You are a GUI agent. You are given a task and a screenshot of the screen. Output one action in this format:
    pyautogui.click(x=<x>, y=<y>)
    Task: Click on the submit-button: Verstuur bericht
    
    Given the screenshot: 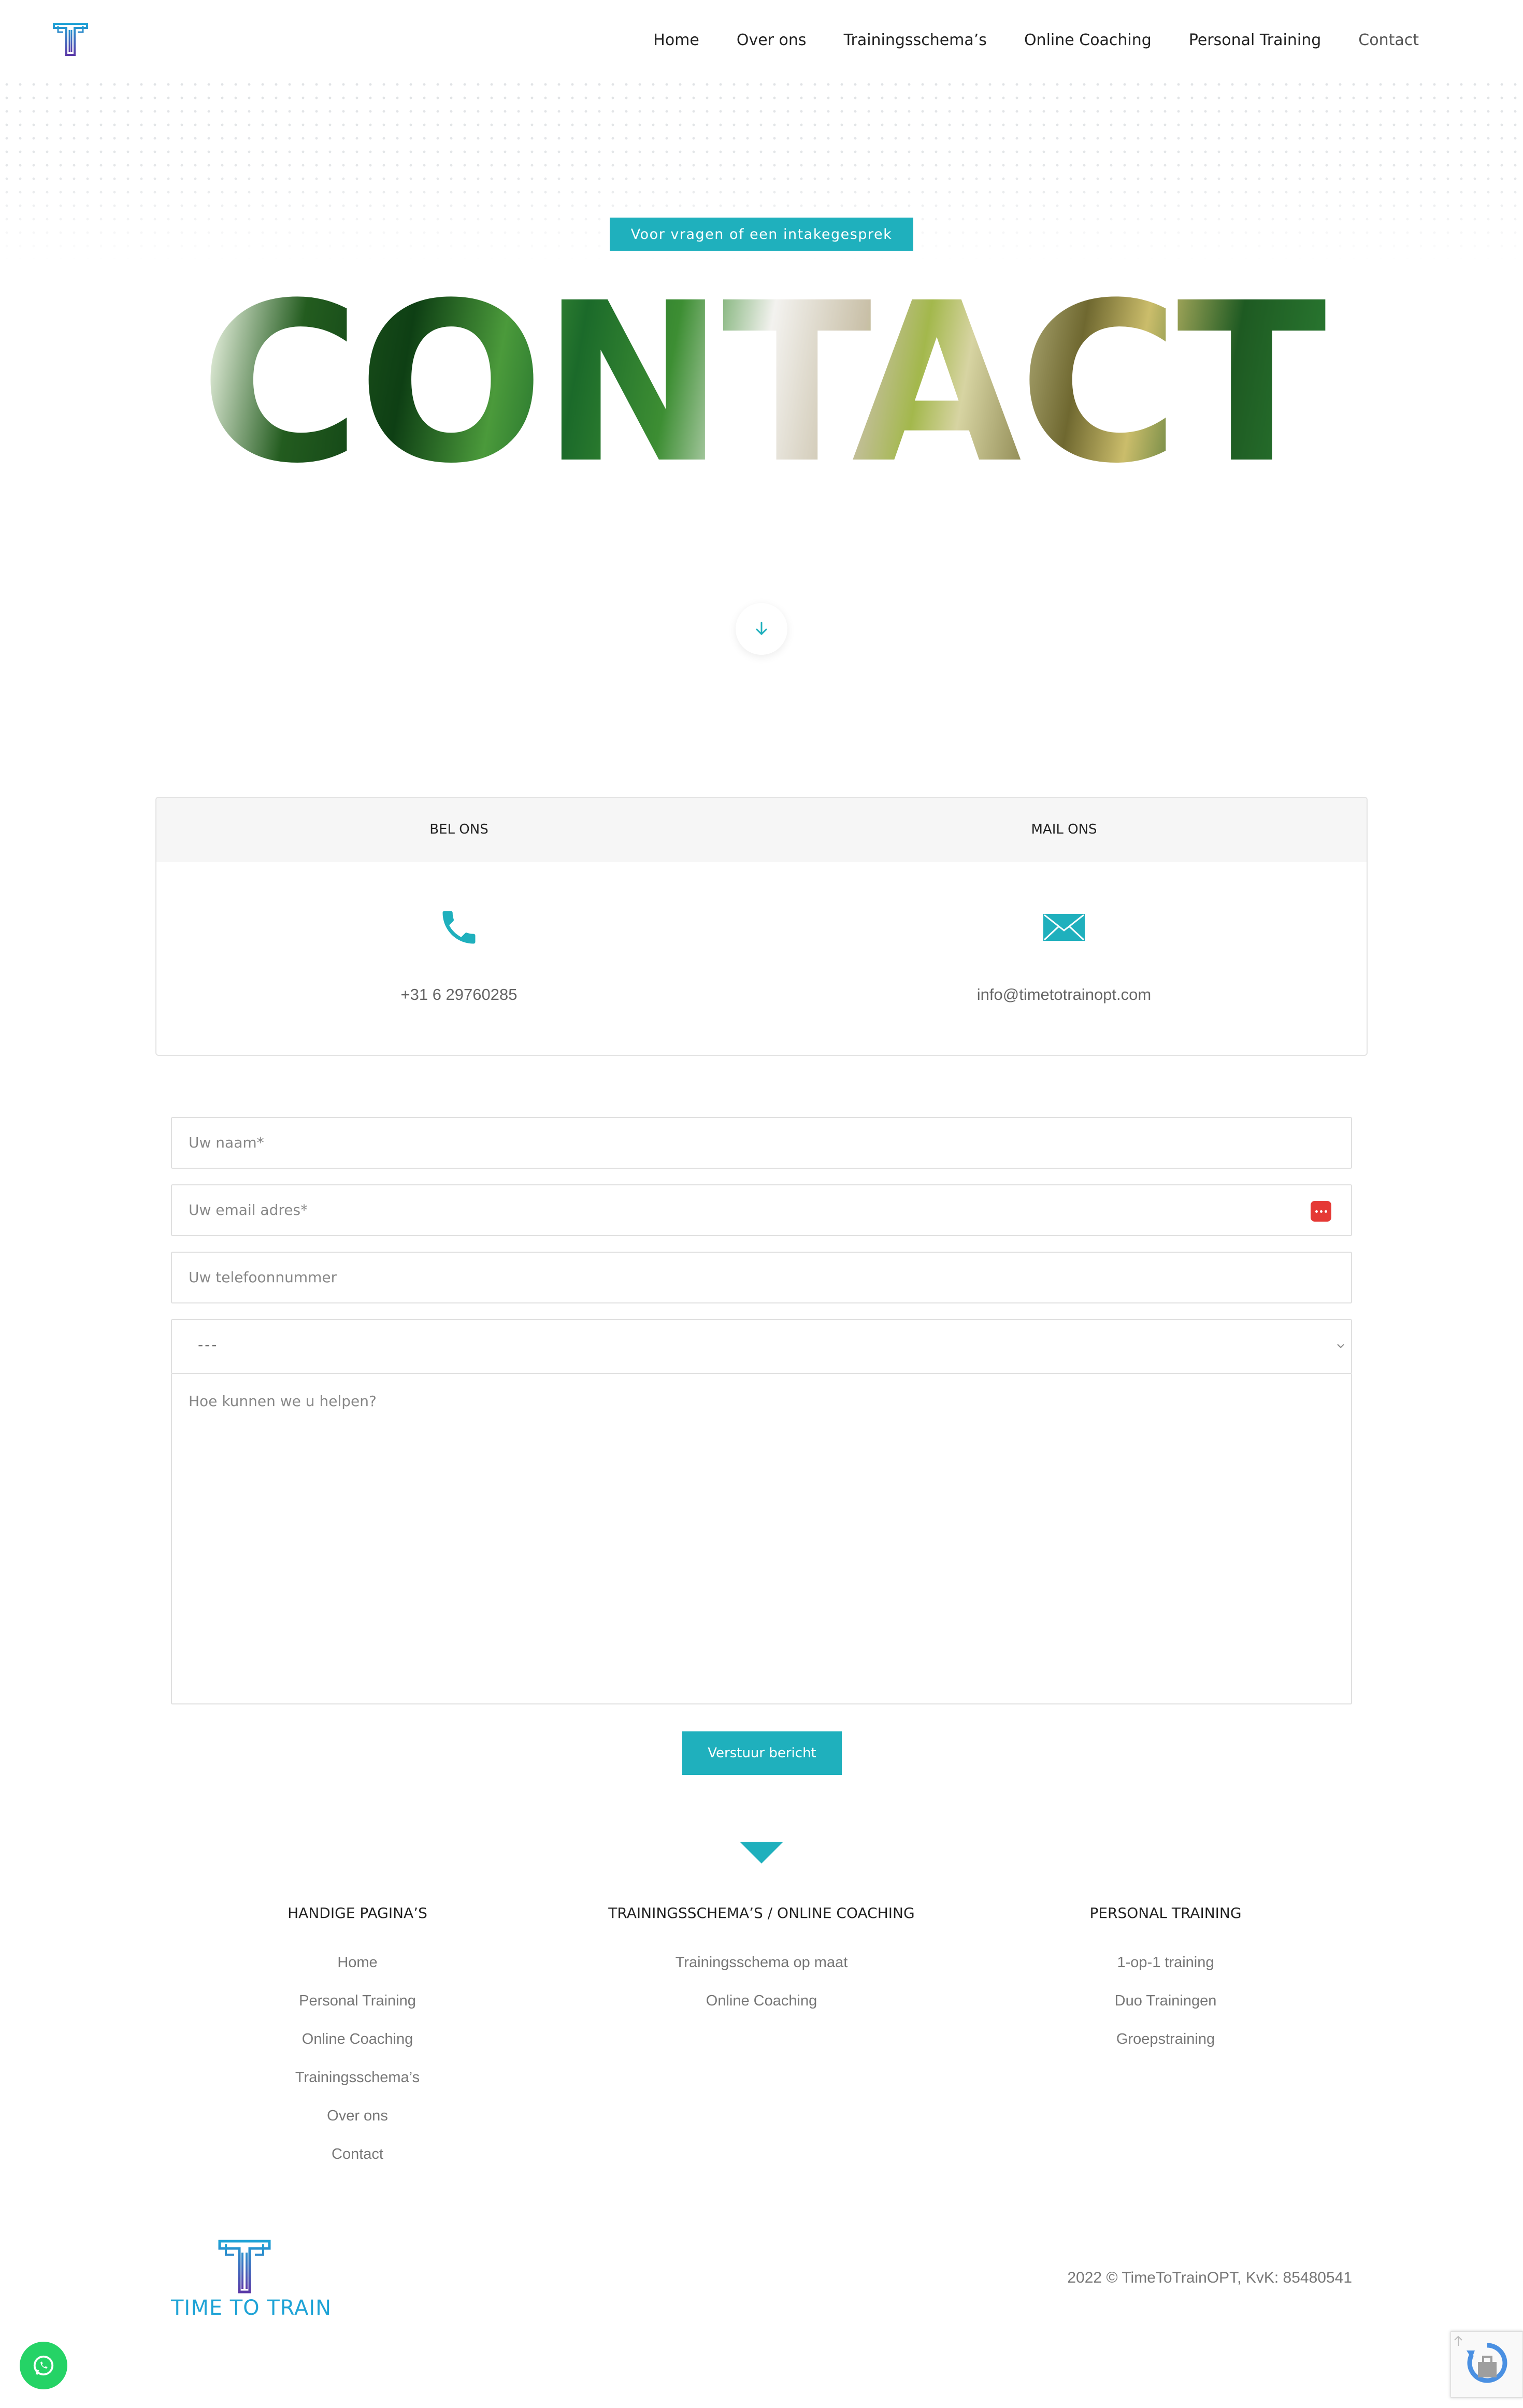 What is the action you would take?
    pyautogui.click(x=762, y=1753)
    